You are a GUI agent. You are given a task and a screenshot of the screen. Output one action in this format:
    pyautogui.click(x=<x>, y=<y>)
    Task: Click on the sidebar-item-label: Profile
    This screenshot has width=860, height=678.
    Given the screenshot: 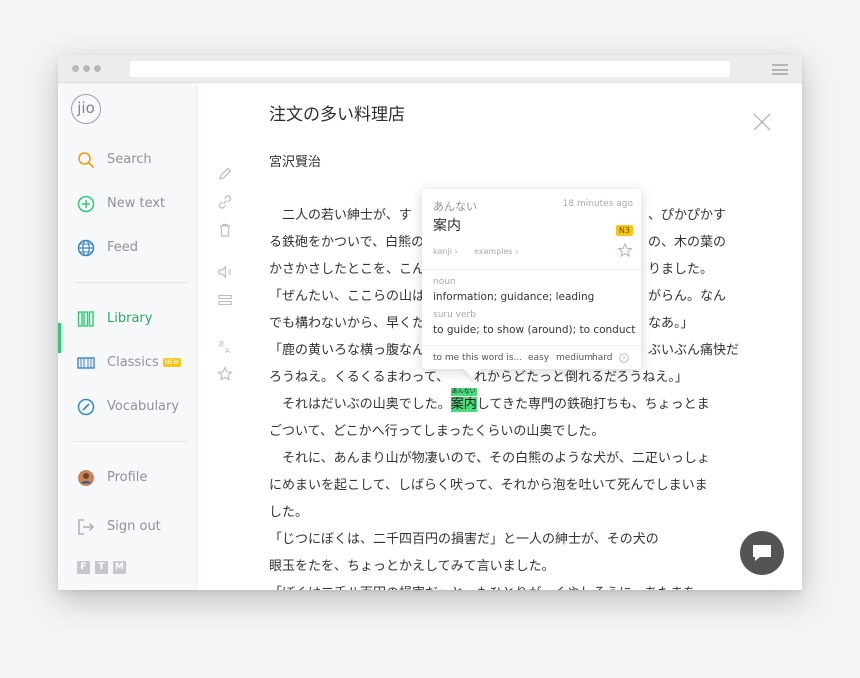 What is the action you would take?
    pyautogui.click(x=127, y=477)
    